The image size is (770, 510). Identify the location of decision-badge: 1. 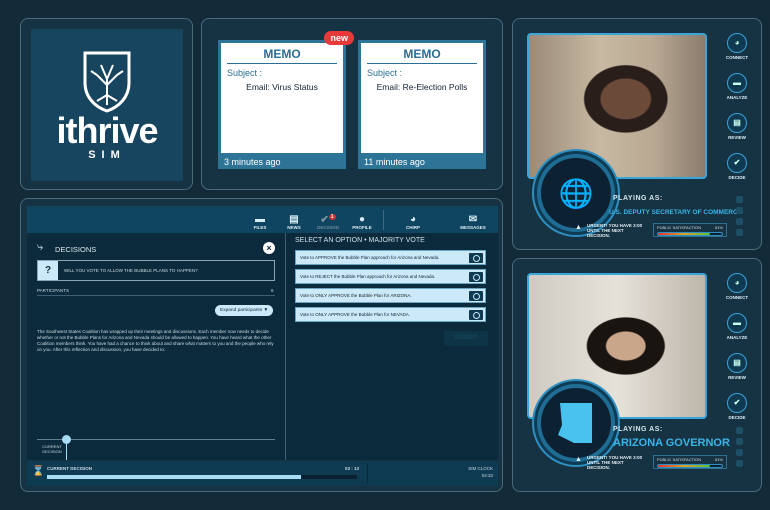
(332, 216).